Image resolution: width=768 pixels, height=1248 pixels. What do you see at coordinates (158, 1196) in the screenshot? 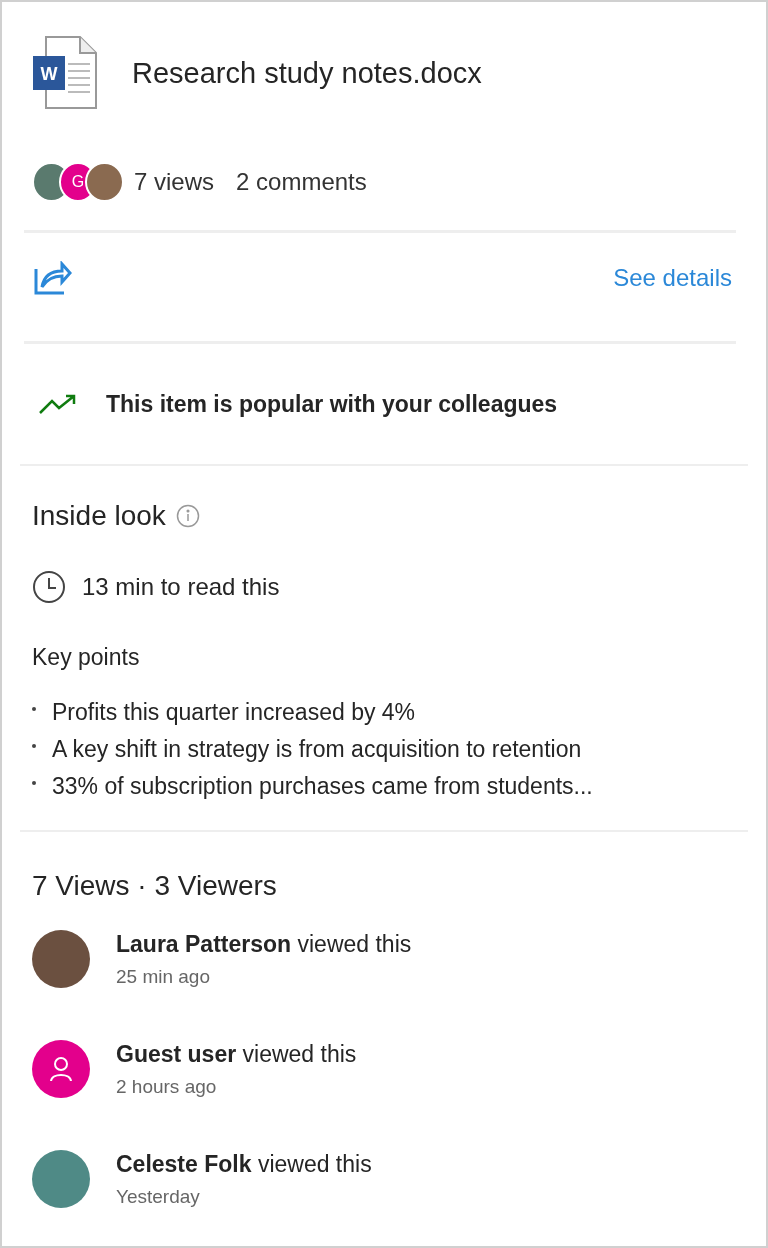
I see `view-time: Yesterday` at bounding box center [158, 1196].